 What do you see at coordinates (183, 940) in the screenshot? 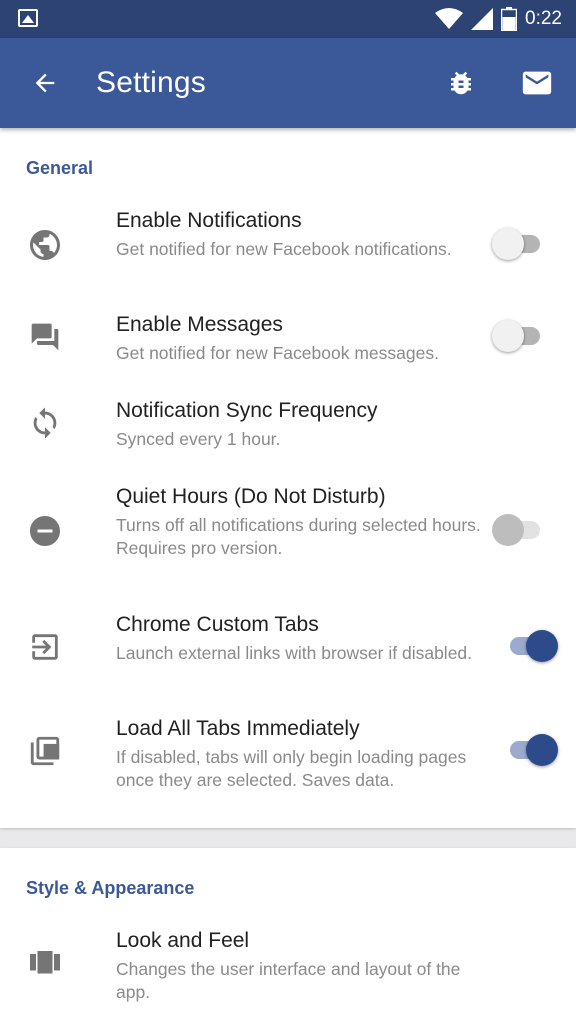
I see `pref-title: Look and Feel` at bounding box center [183, 940].